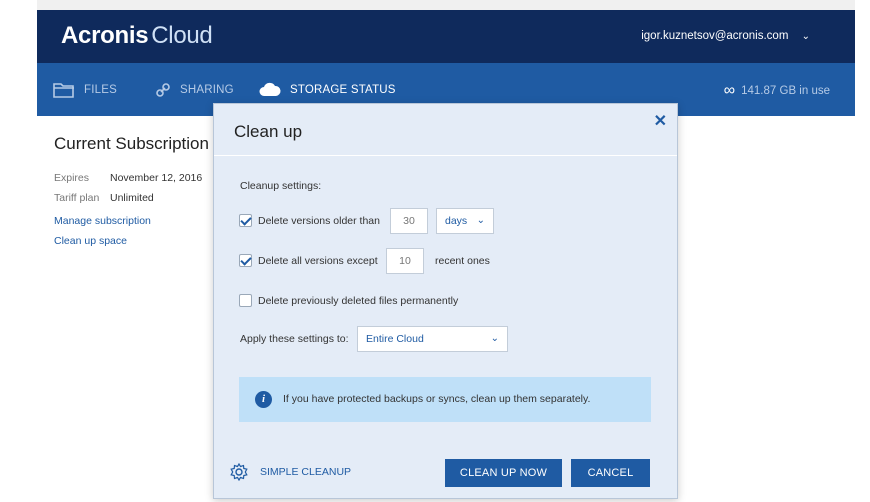  I want to click on simple-cleanup-label: SIMPLE CLEANUP, so click(306, 472).